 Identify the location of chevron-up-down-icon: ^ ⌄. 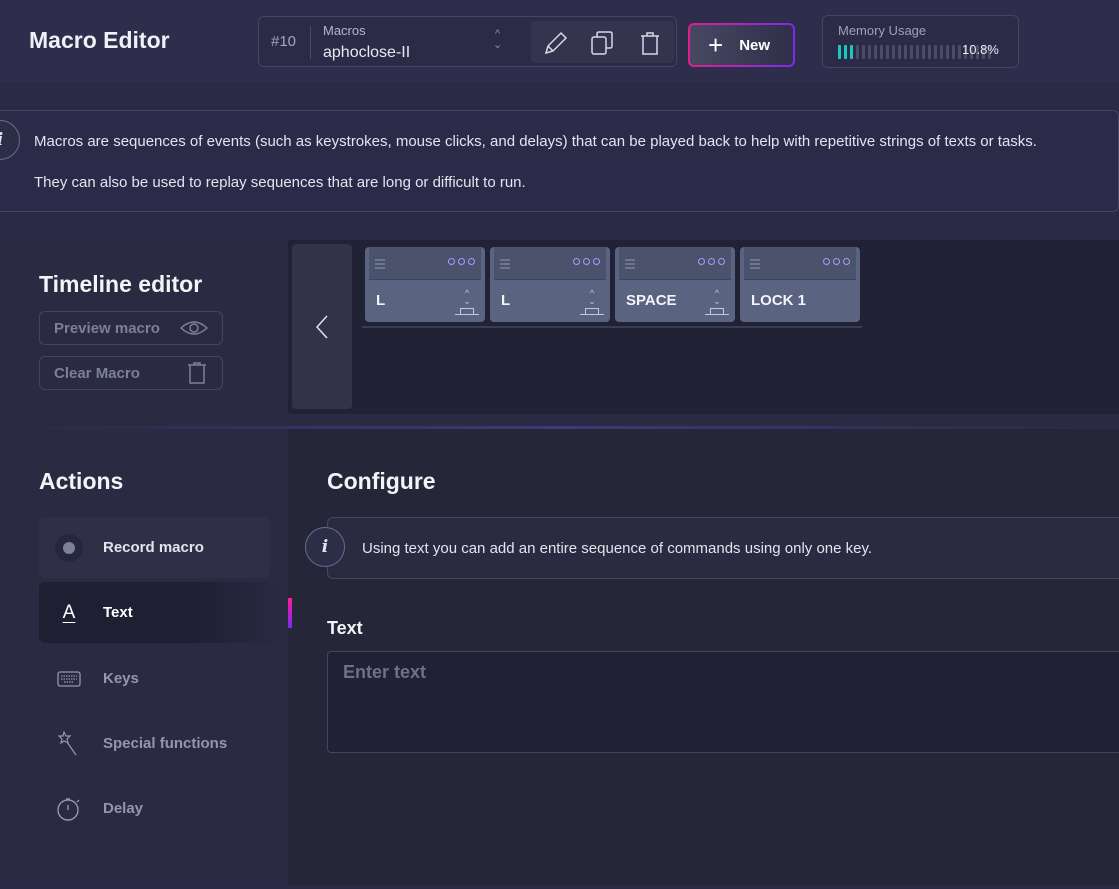
(497, 40).